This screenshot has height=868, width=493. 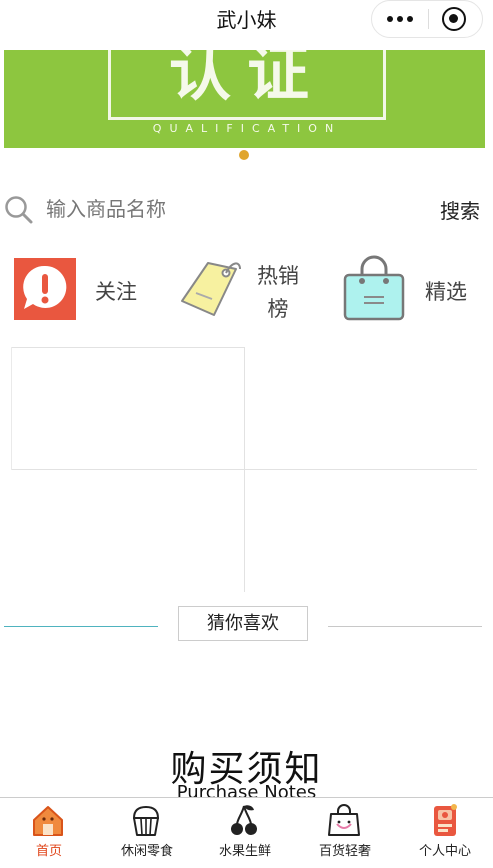 I want to click on category-follow: 关注, so click(x=87, y=292).